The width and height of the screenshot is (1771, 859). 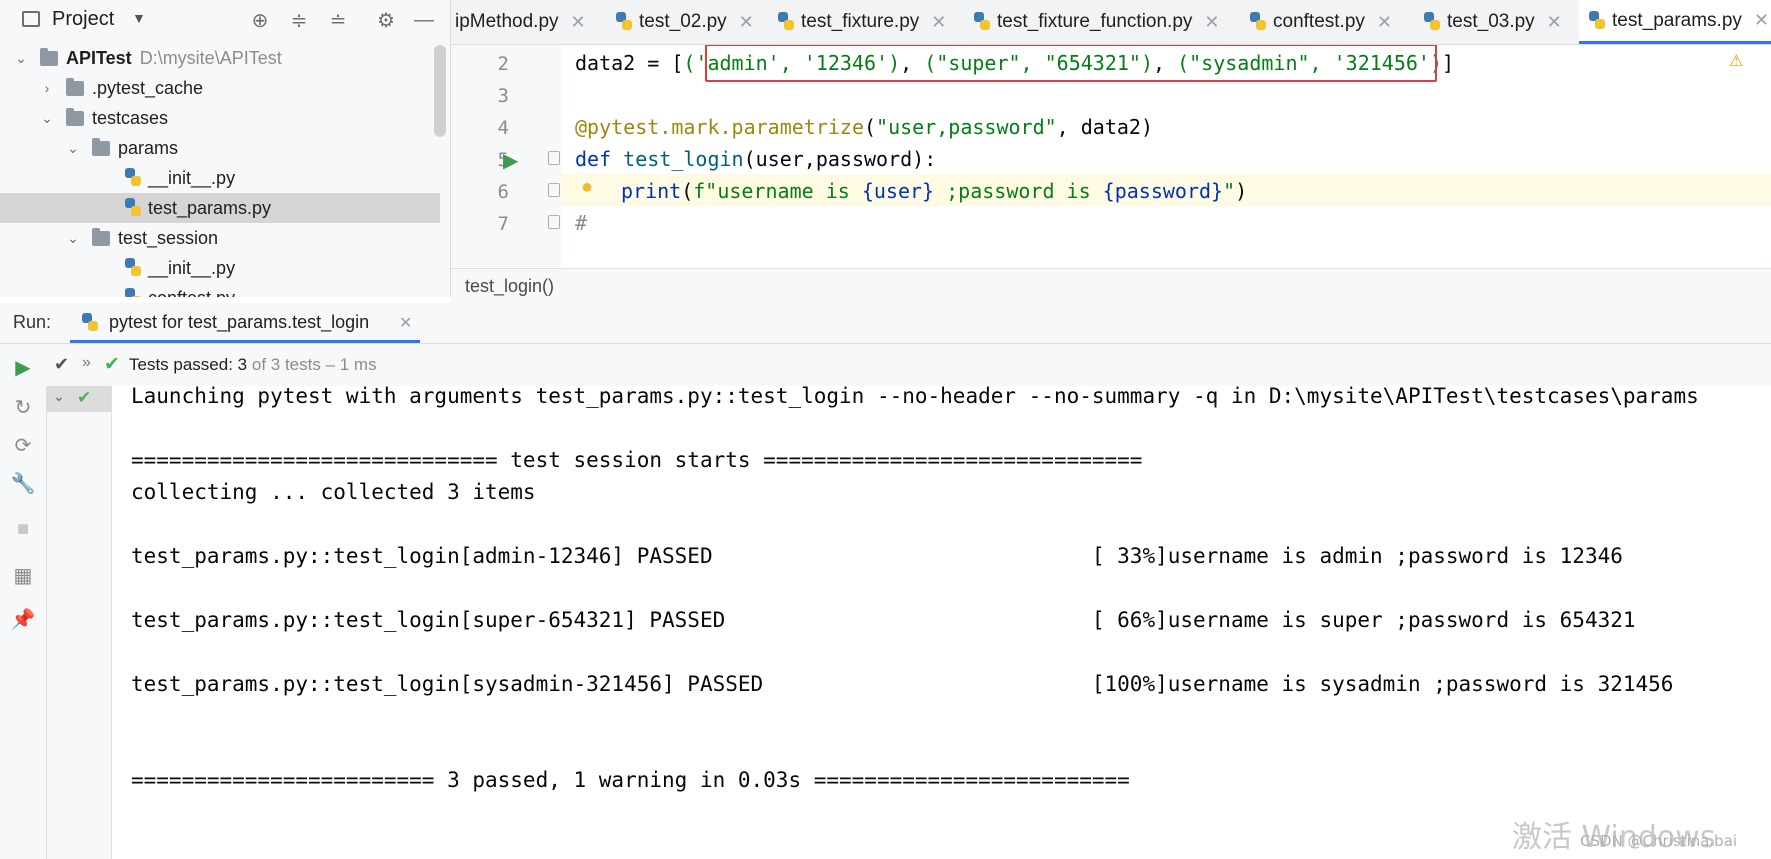 What do you see at coordinates (32, 322) in the screenshot?
I see `run-label: Run:` at bounding box center [32, 322].